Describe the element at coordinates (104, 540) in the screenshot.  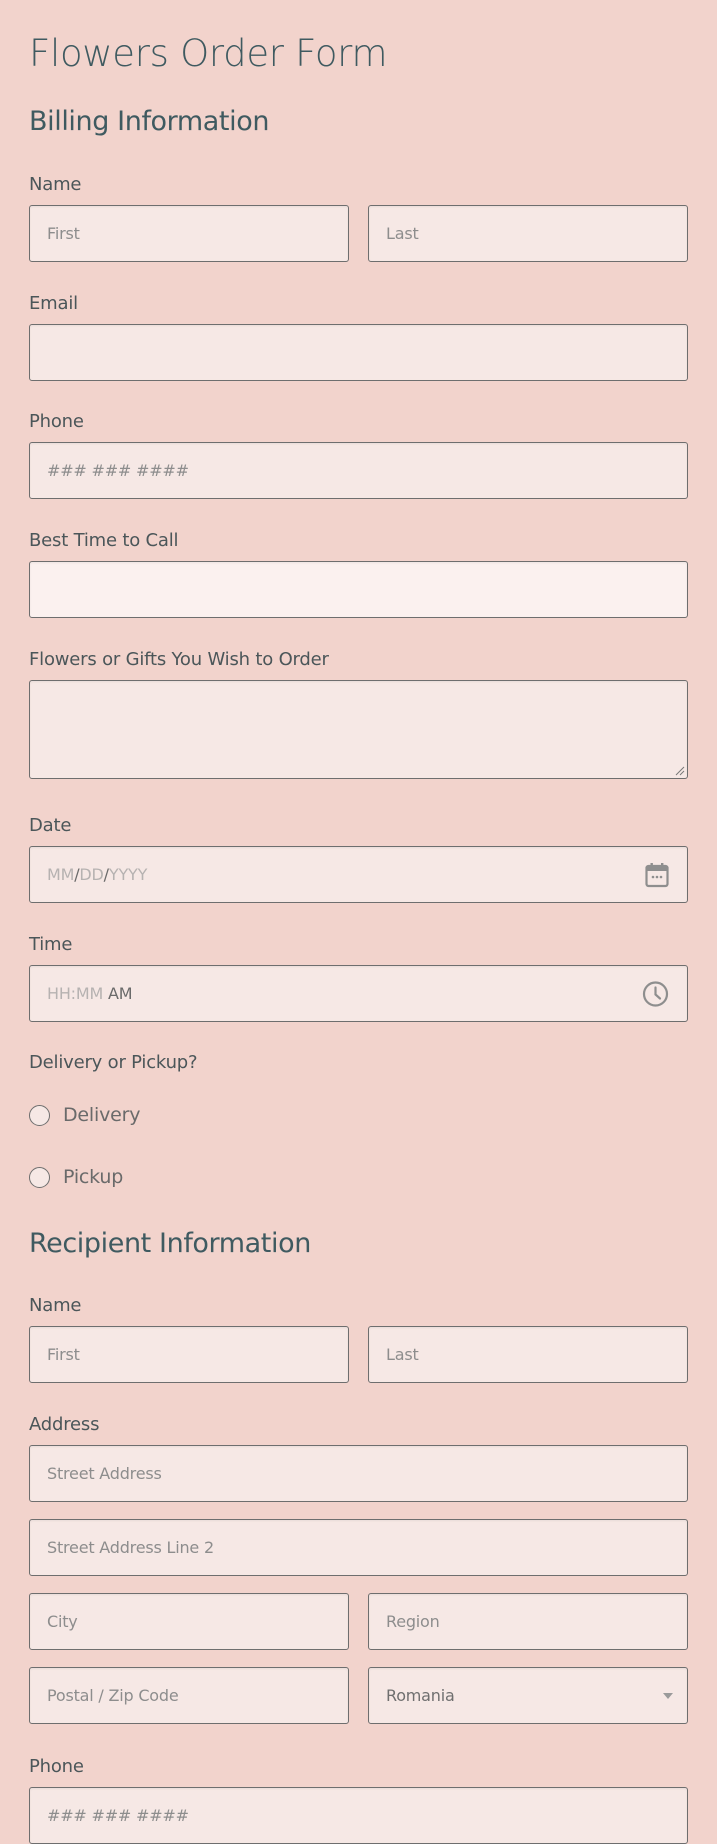
I see `best-time-label: Best Time to Call` at that location.